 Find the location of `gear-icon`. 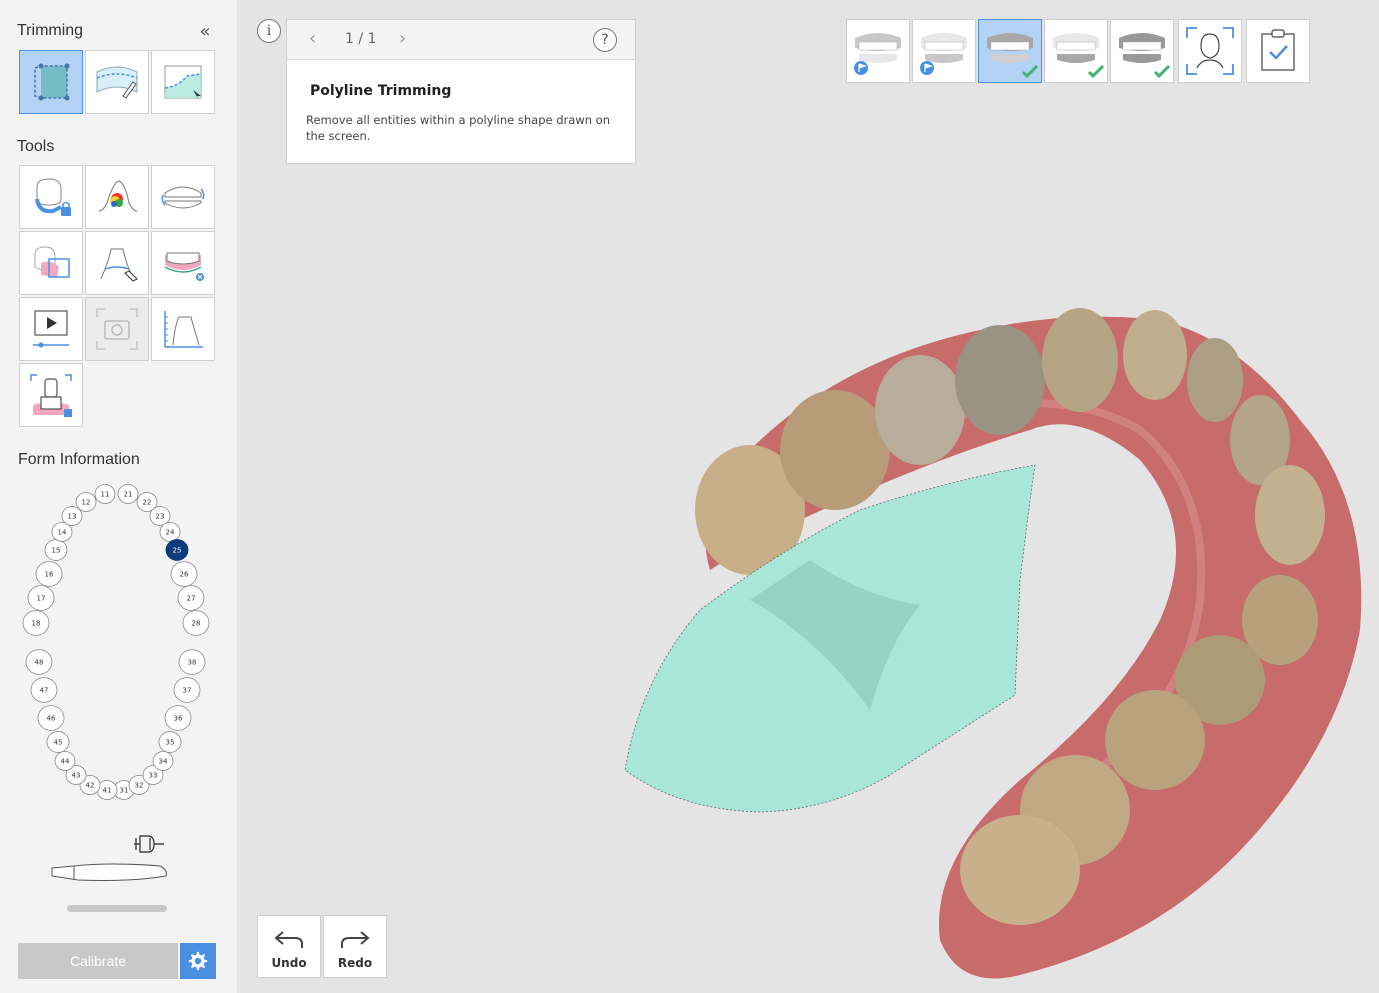

gear-icon is located at coordinates (198, 961).